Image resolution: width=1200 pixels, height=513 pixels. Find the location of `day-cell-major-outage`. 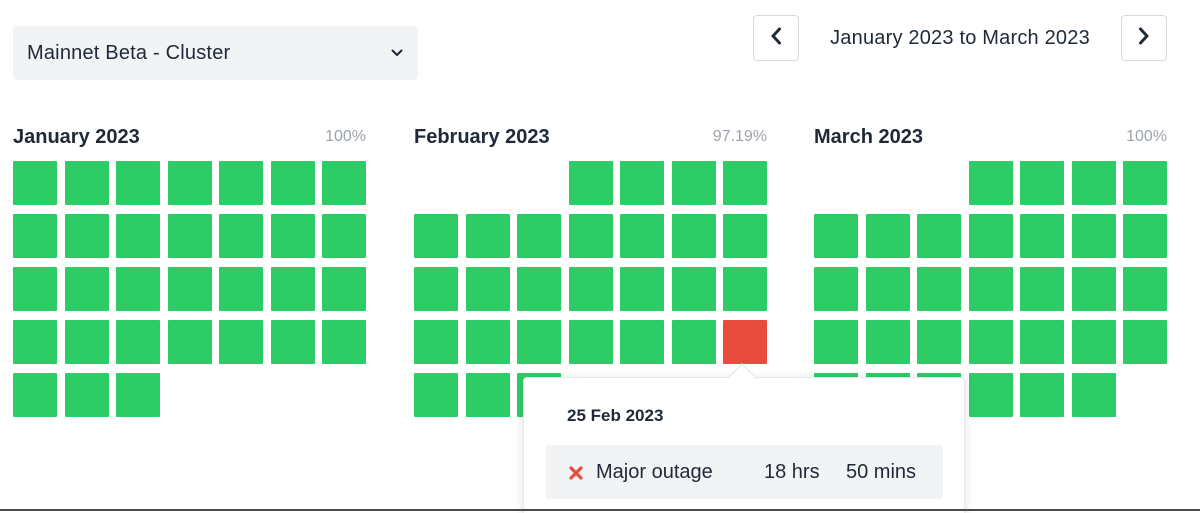

day-cell-major-outage is located at coordinates (745, 342).